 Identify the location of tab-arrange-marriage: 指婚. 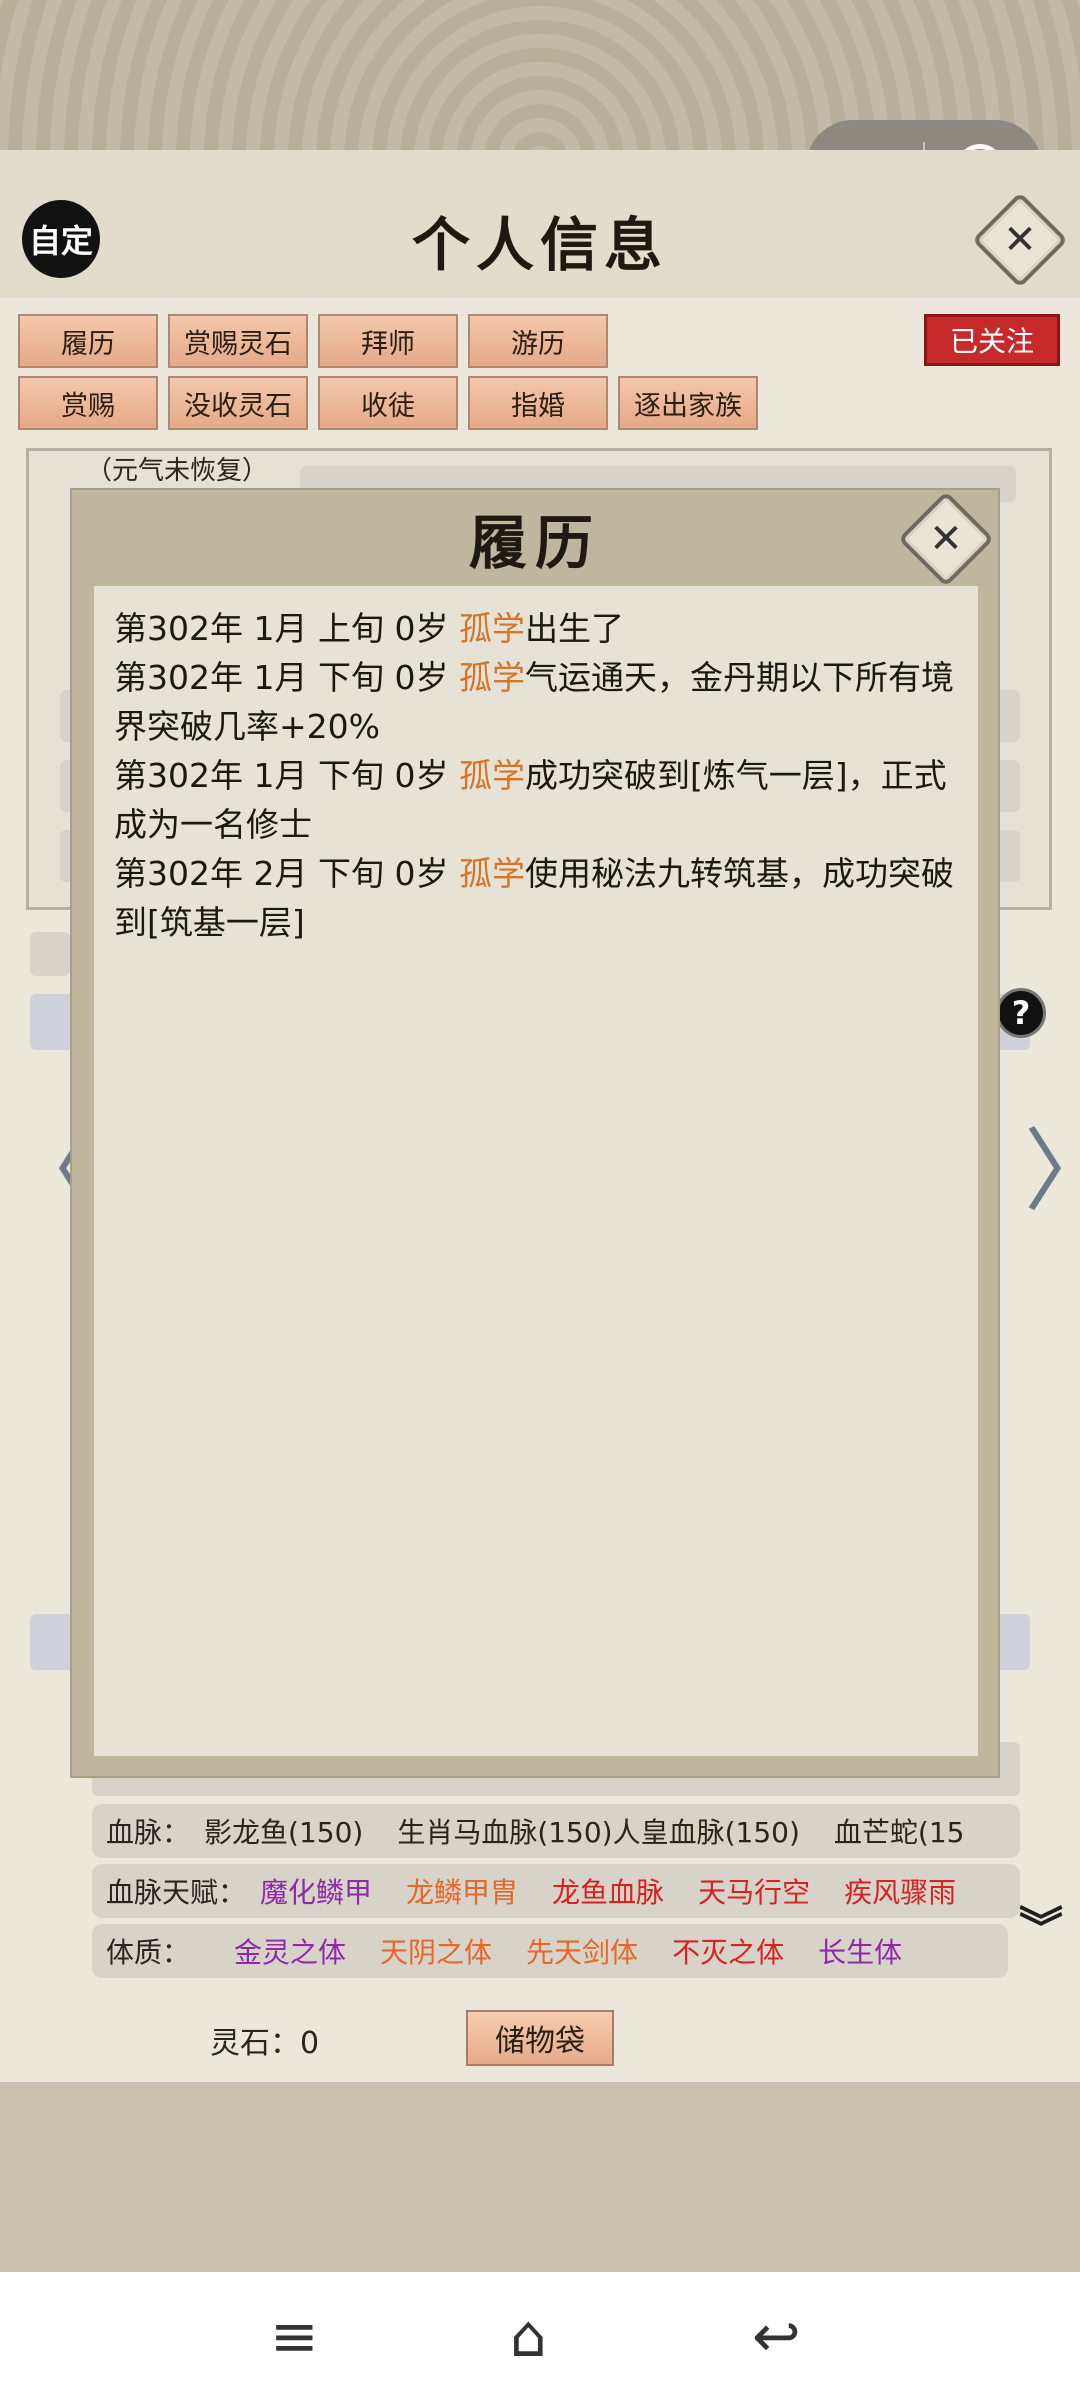
(538, 403).